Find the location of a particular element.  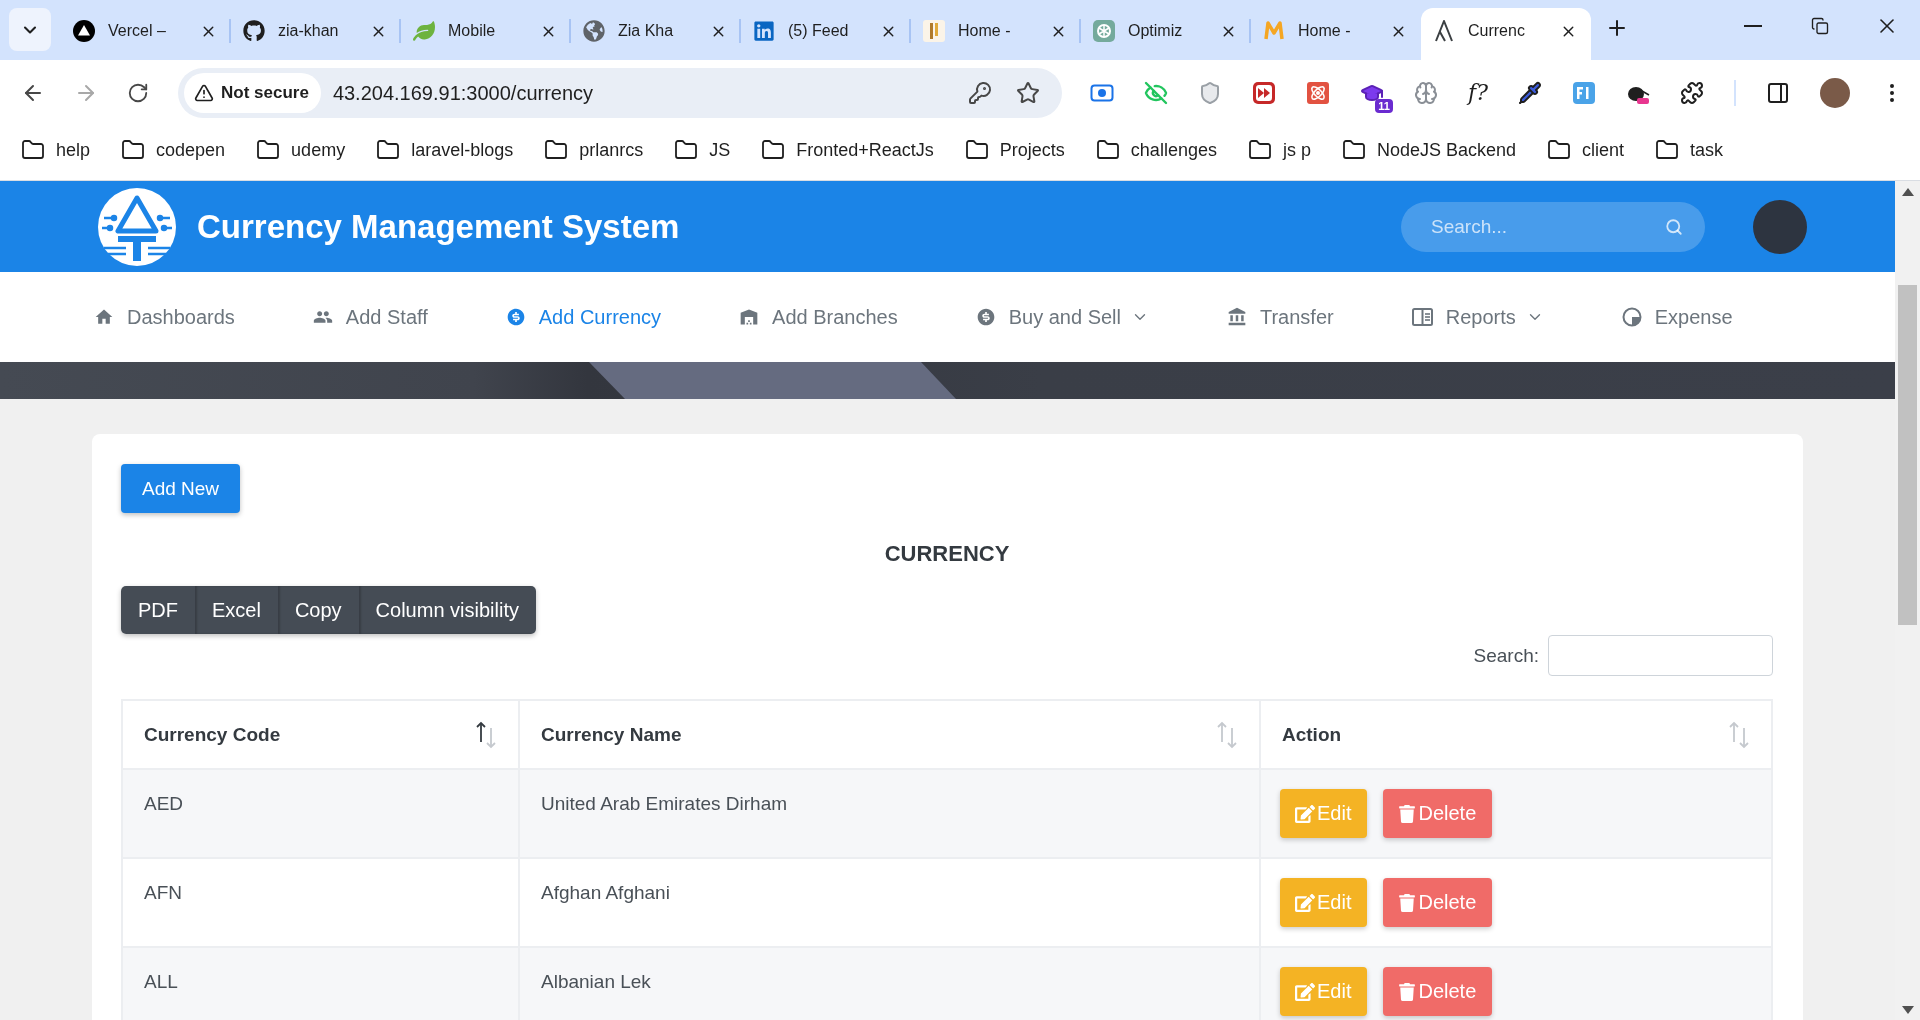

nav-link: Buy and Sell is located at coordinates (1062, 317).